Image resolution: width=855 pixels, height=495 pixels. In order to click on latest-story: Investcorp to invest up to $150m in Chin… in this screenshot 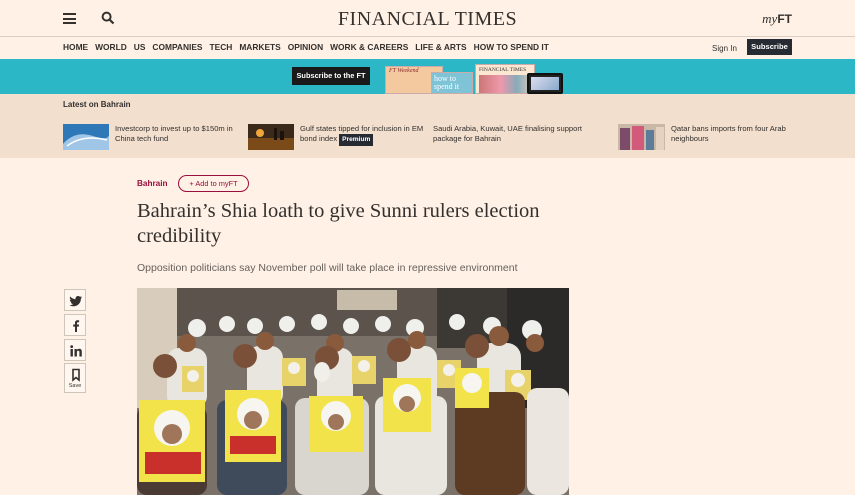, I will do `click(153, 138)`.